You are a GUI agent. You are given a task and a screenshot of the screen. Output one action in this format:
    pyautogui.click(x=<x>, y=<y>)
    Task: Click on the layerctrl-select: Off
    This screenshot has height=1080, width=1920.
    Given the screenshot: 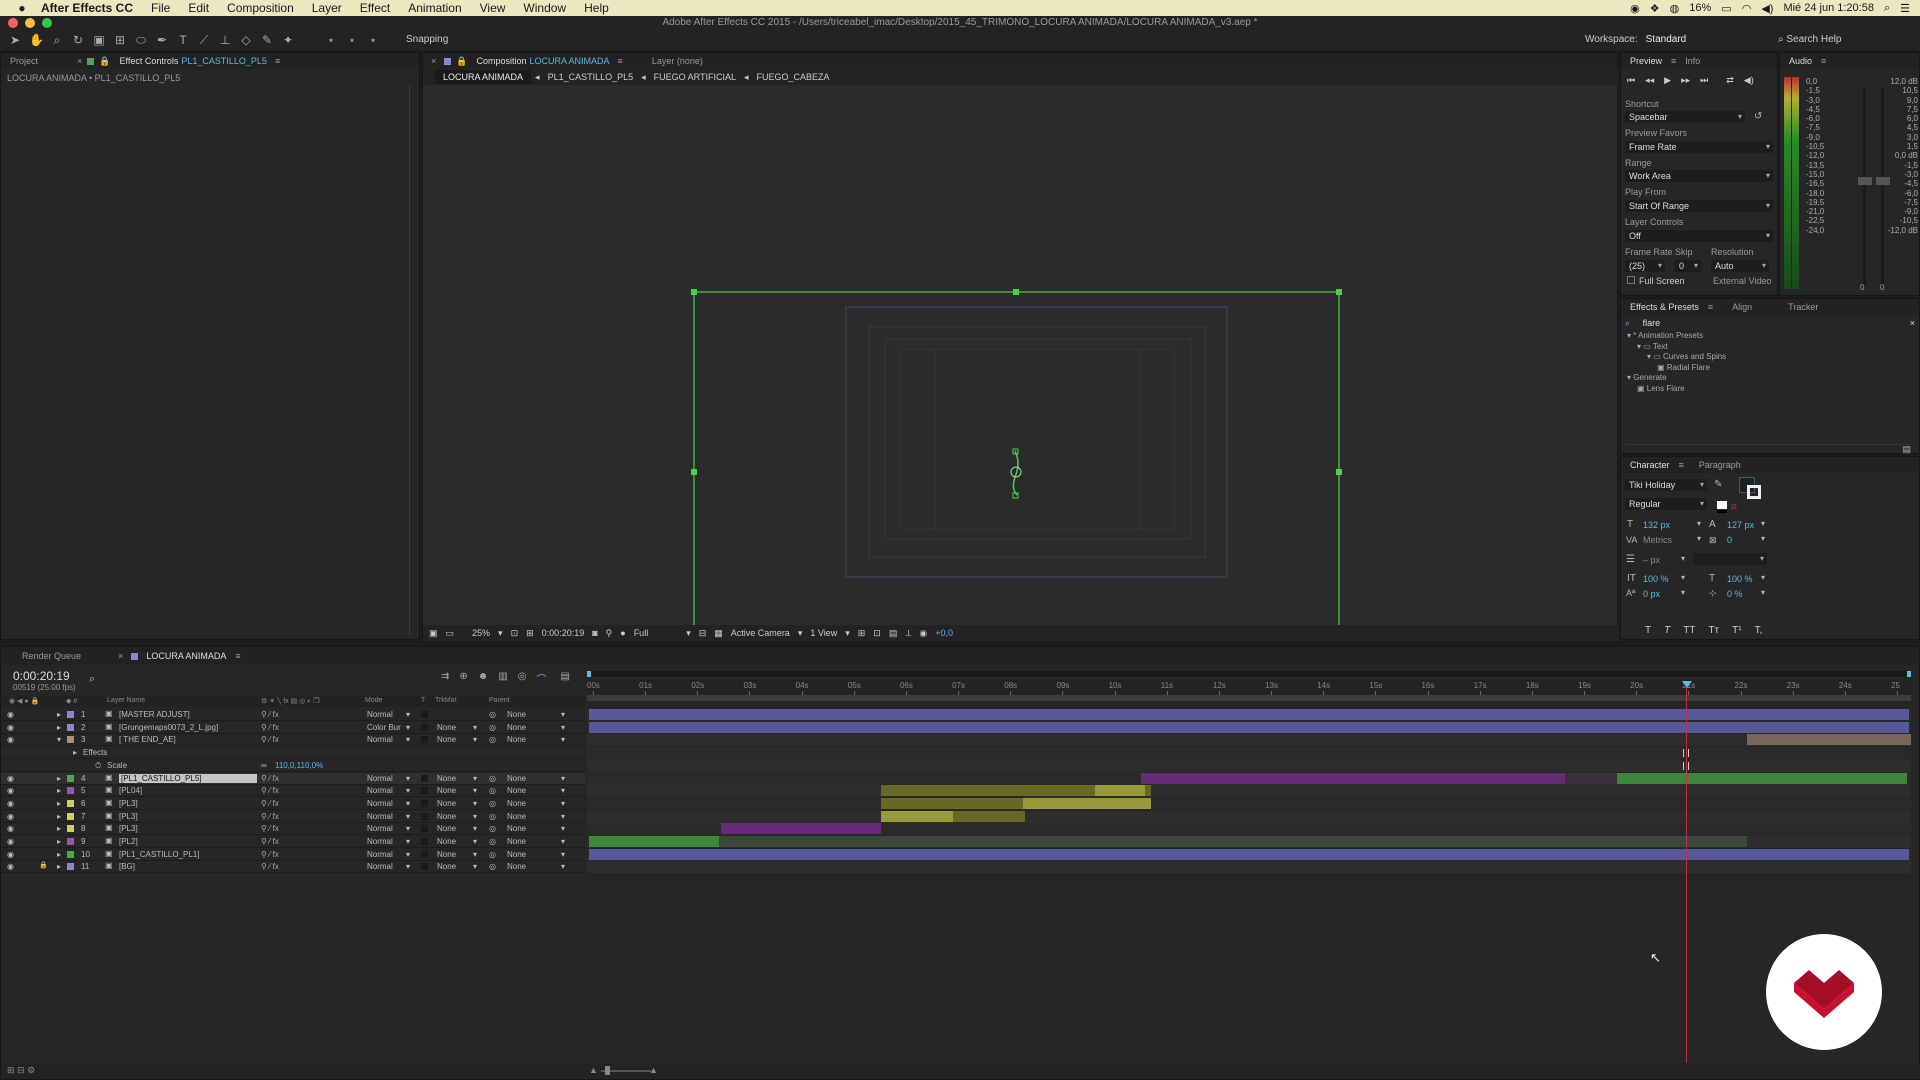 What is the action you would take?
    pyautogui.click(x=1699, y=236)
    